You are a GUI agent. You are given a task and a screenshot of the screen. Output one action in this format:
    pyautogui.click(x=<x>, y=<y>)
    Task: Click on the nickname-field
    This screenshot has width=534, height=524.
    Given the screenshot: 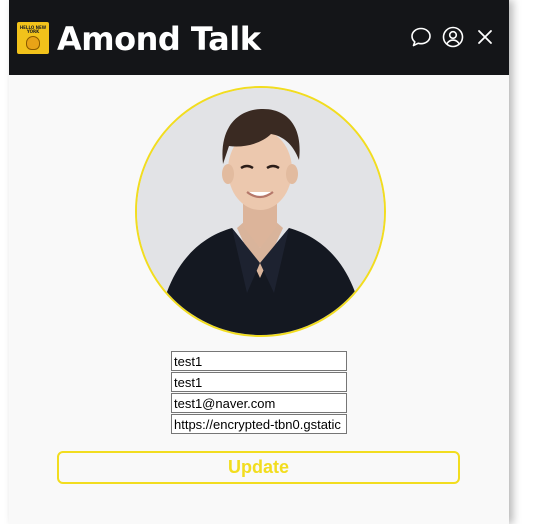 What is the action you would take?
    pyautogui.click(x=259, y=382)
    